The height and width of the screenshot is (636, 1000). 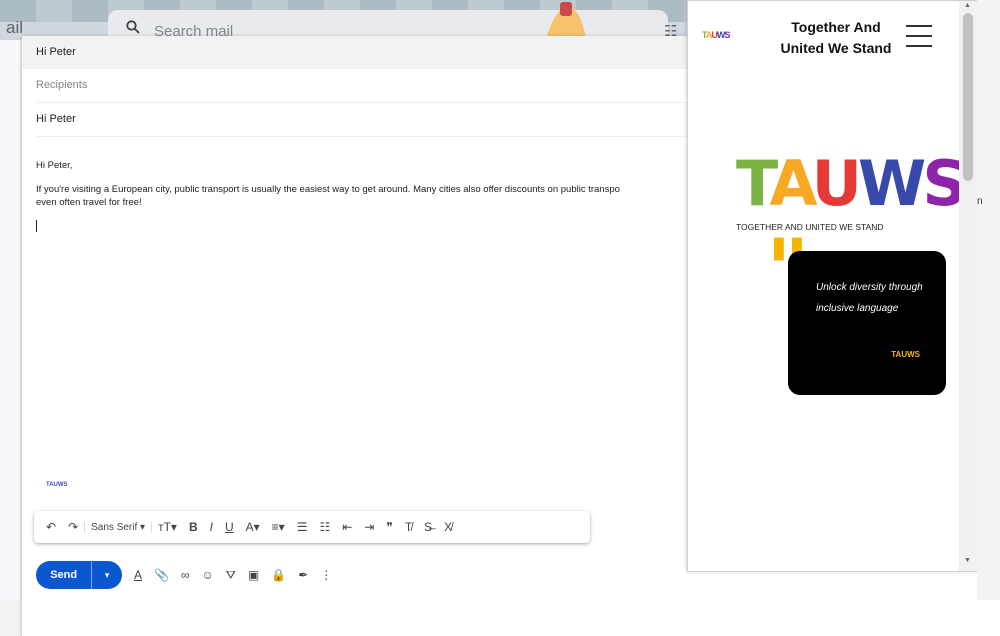 I want to click on send-button-group: Send ▾, so click(x=79, y=575).